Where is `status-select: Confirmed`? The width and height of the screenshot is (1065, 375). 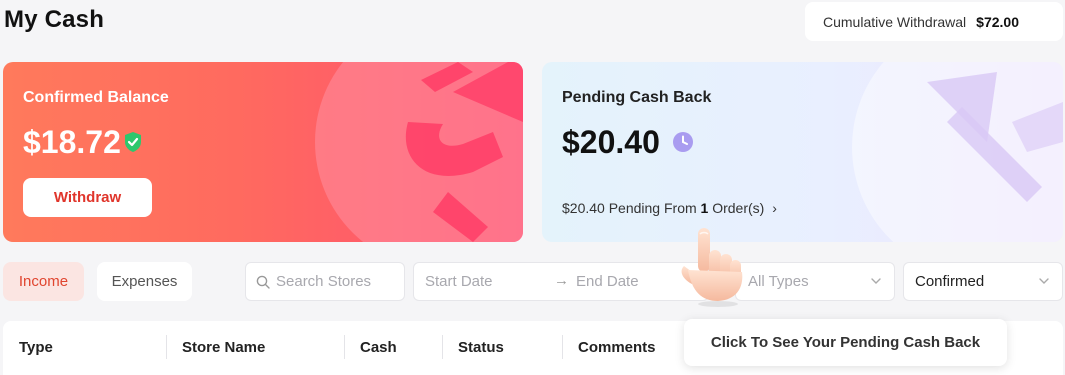
status-select: Confirmed is located at coordinates (983, 281).